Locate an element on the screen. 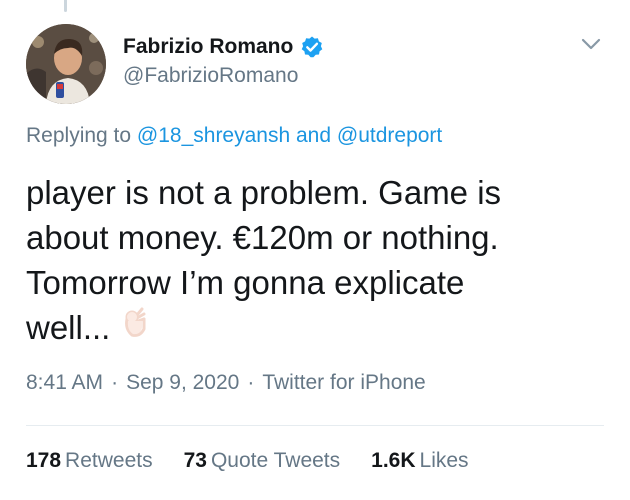  retweets-count: 178 is located at coordinates (44, 460).